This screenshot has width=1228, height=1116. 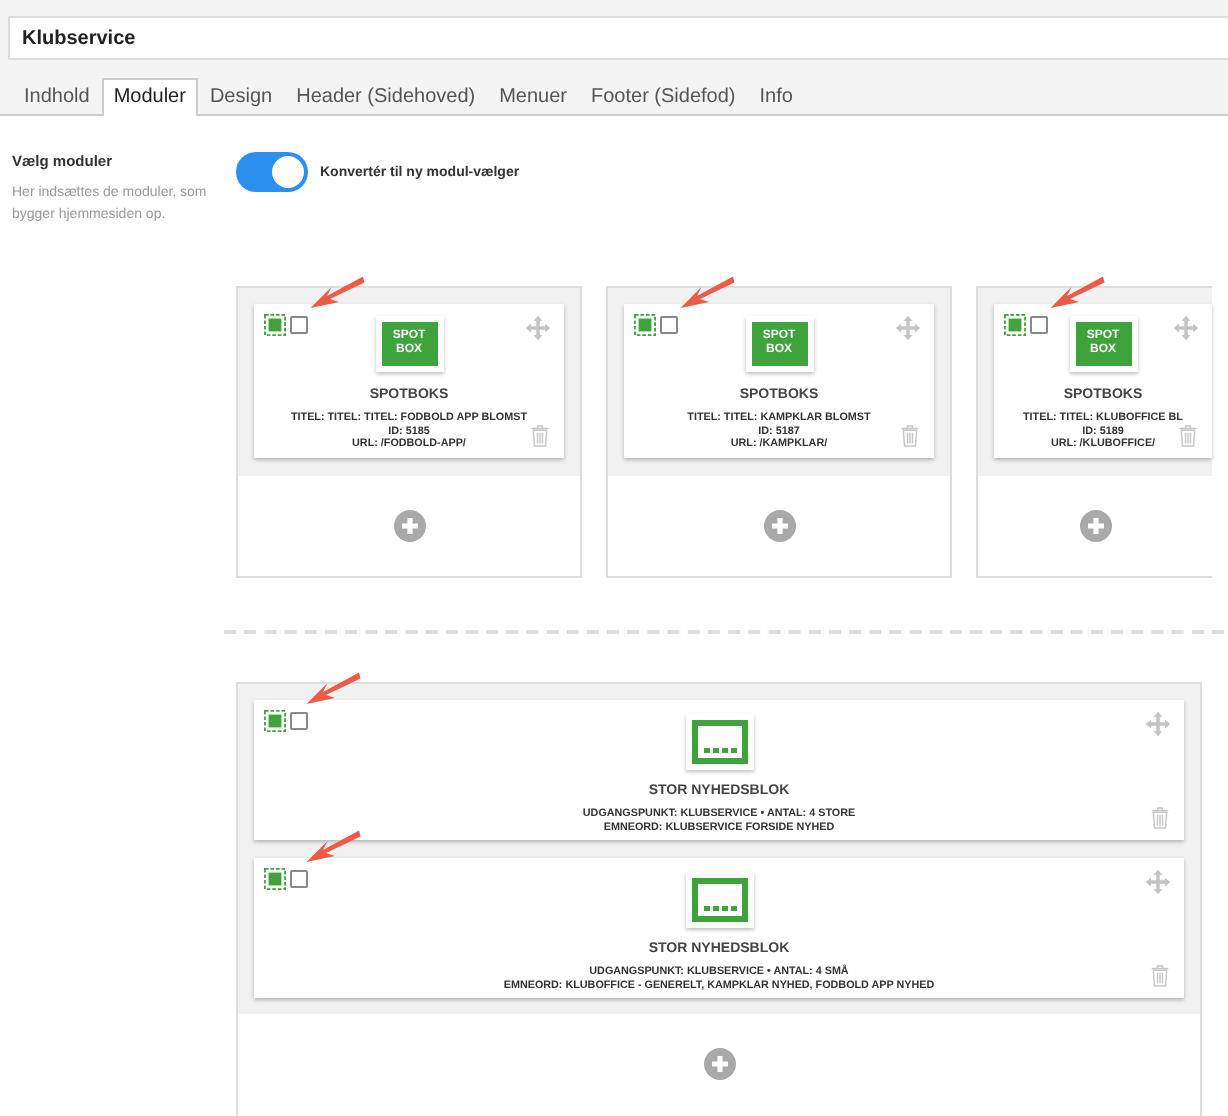 I want to click on tab: Indhold, so click(x=57, y=97).